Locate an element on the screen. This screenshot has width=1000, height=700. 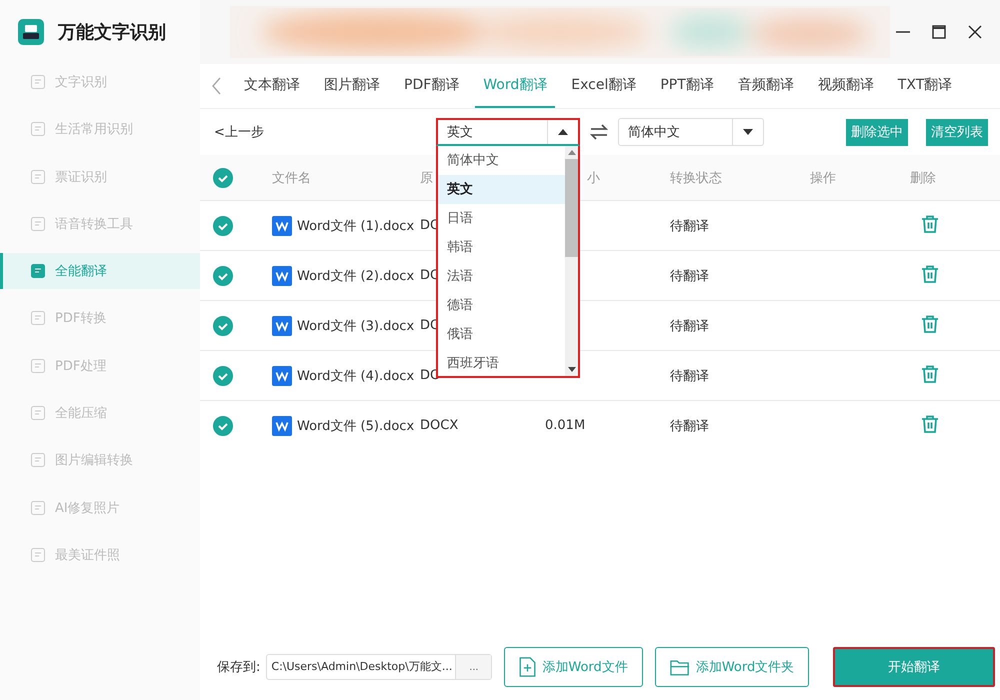
tab: 文本翻译 is located at coordinates (272, 86).